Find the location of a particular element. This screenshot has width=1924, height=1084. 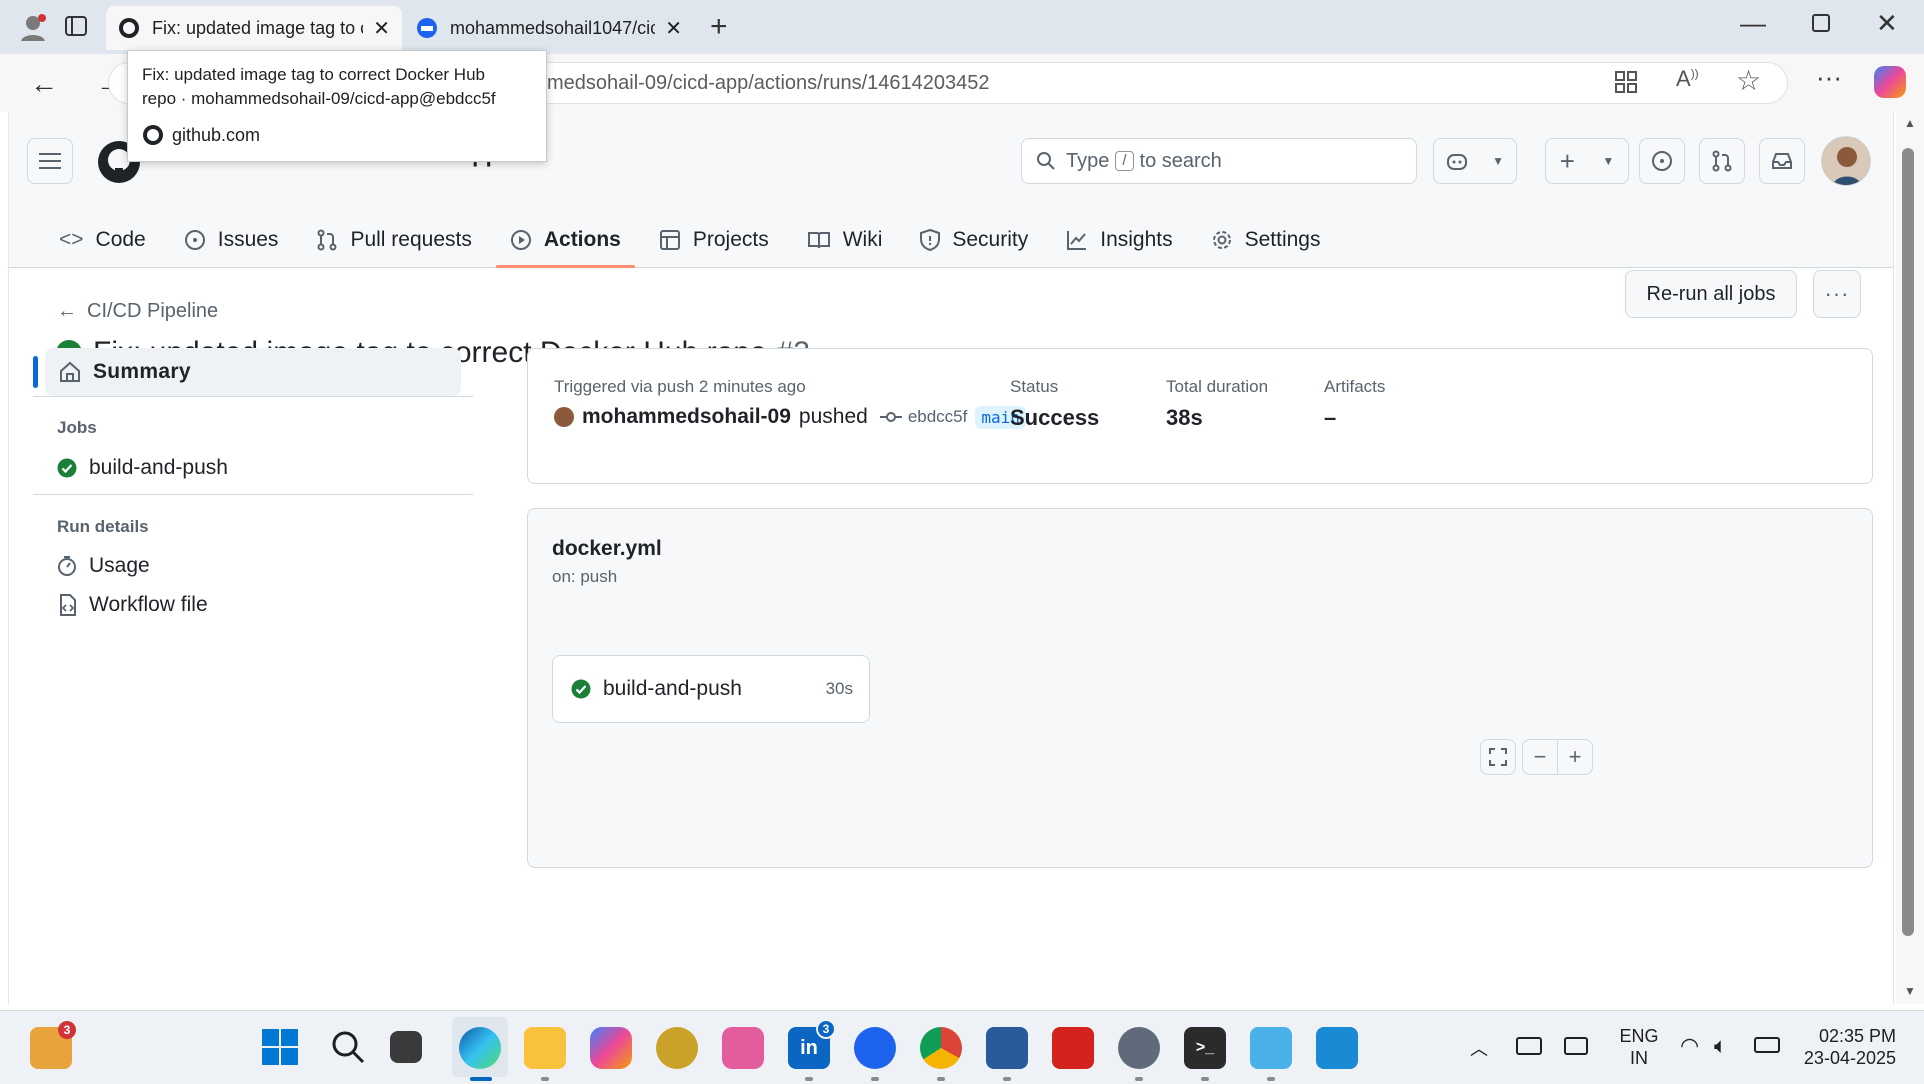

tab-label: Security is located at coordinates (990, 239).